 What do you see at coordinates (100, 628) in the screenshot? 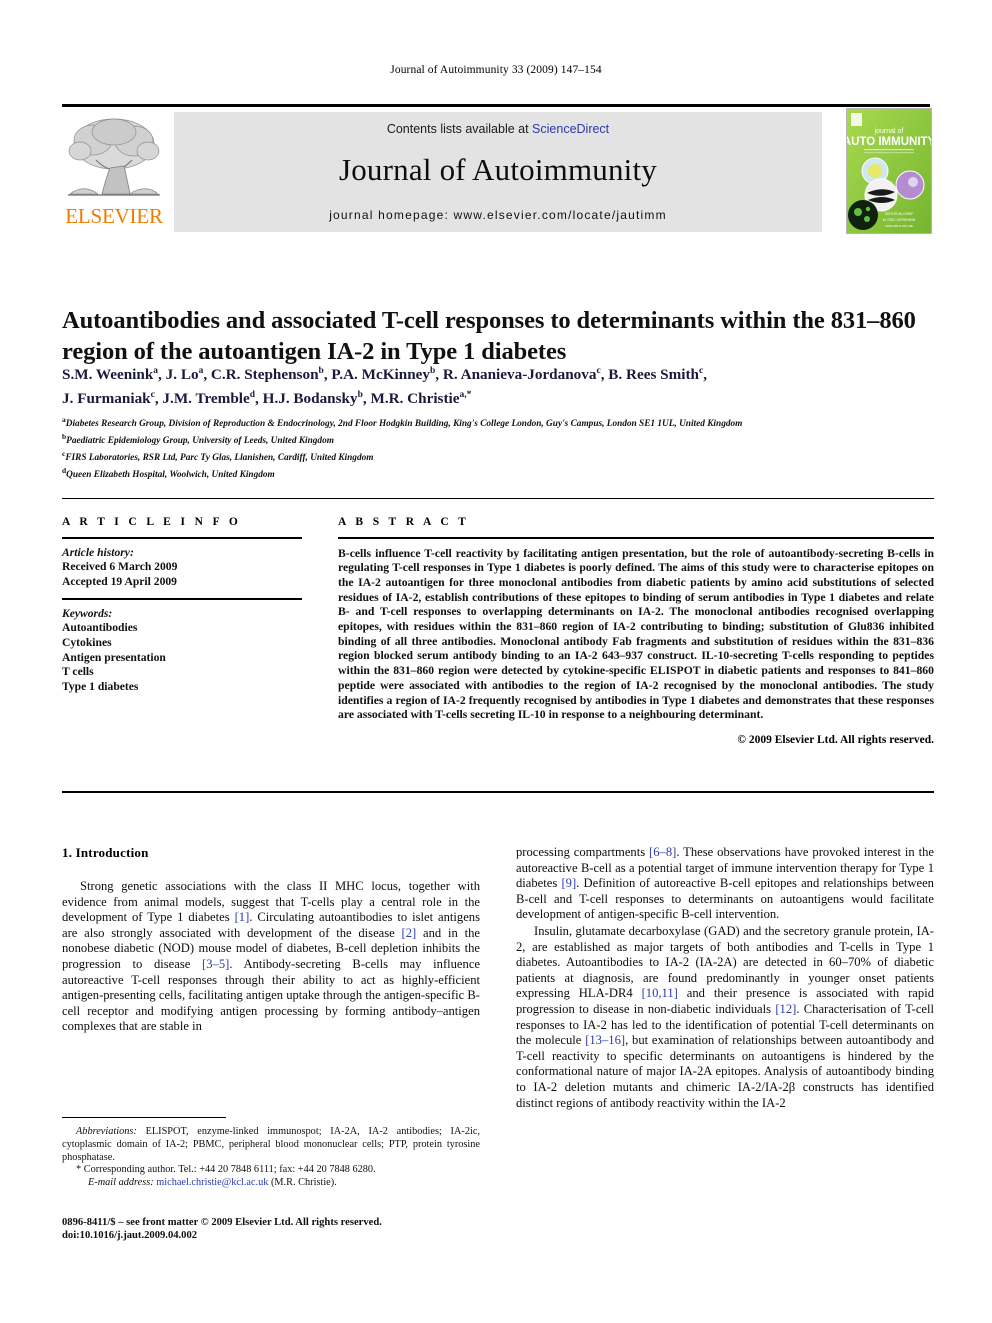
I see `keyword-item: Autoantibodies` at bounding box center [100, 628].